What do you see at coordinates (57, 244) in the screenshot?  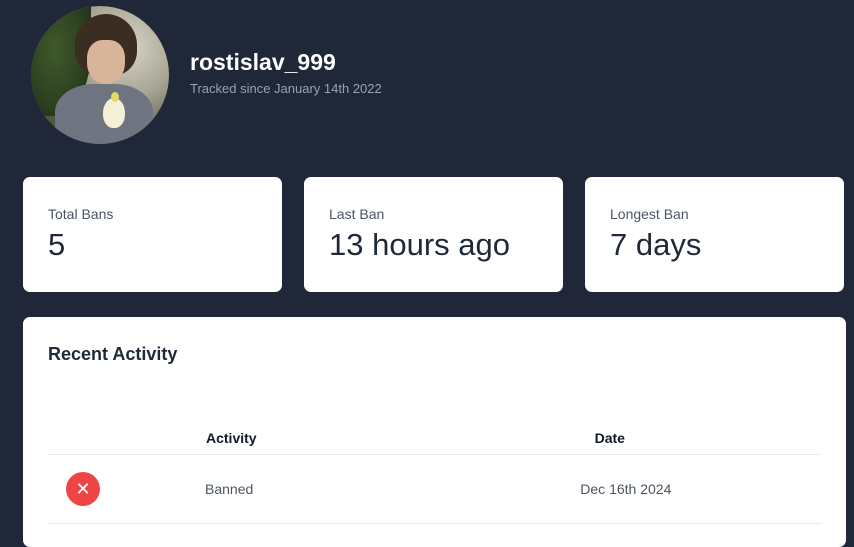 I see `stat-value: 5` at bounding box center [57, 244].